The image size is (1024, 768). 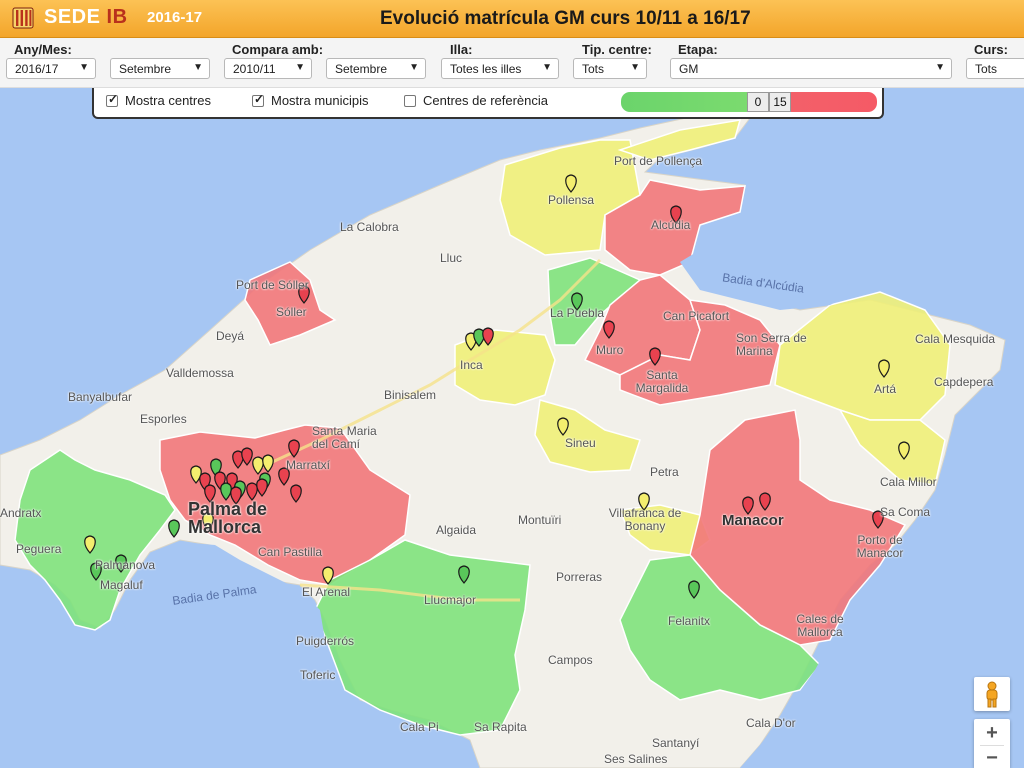 I want to click on town-label: Inca, so click(x=471, y=365).